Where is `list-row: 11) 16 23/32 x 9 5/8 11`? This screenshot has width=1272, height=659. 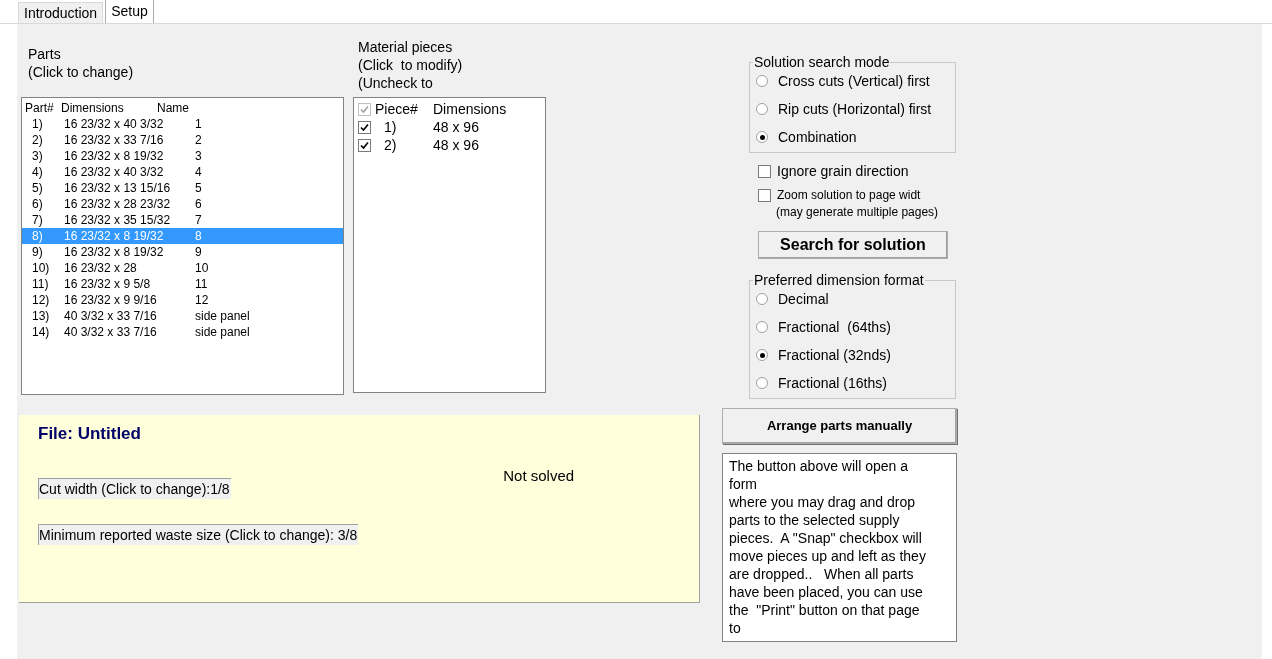 list-row: 11) 16 23/32 x 9 5/8 11 is located at coordinates (182, 284).